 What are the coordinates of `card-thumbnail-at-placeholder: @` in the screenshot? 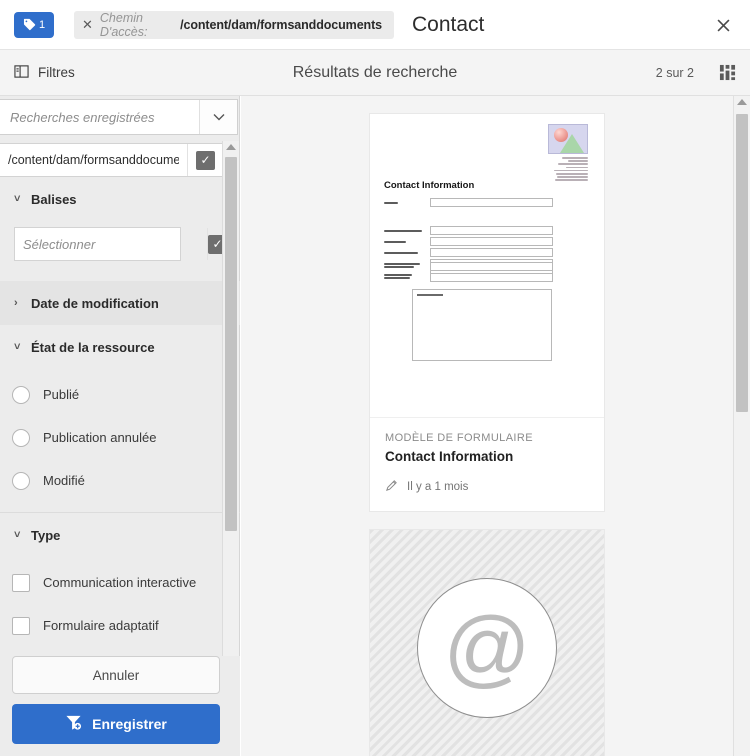 It's located at (487, 643).